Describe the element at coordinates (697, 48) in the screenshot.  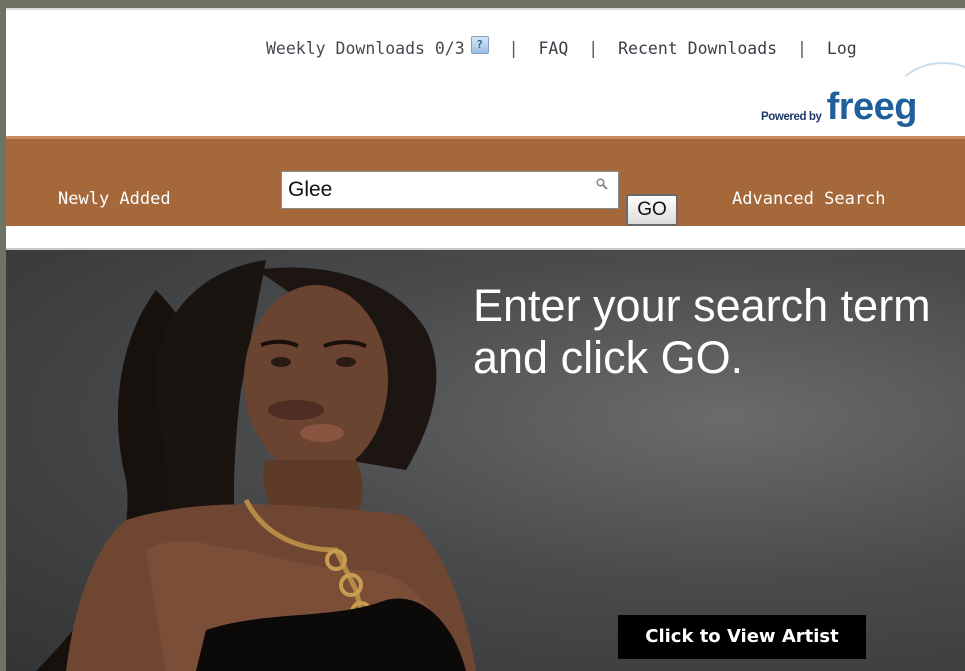
I see `recent-downloads-link: Recent Downloads` at that location.